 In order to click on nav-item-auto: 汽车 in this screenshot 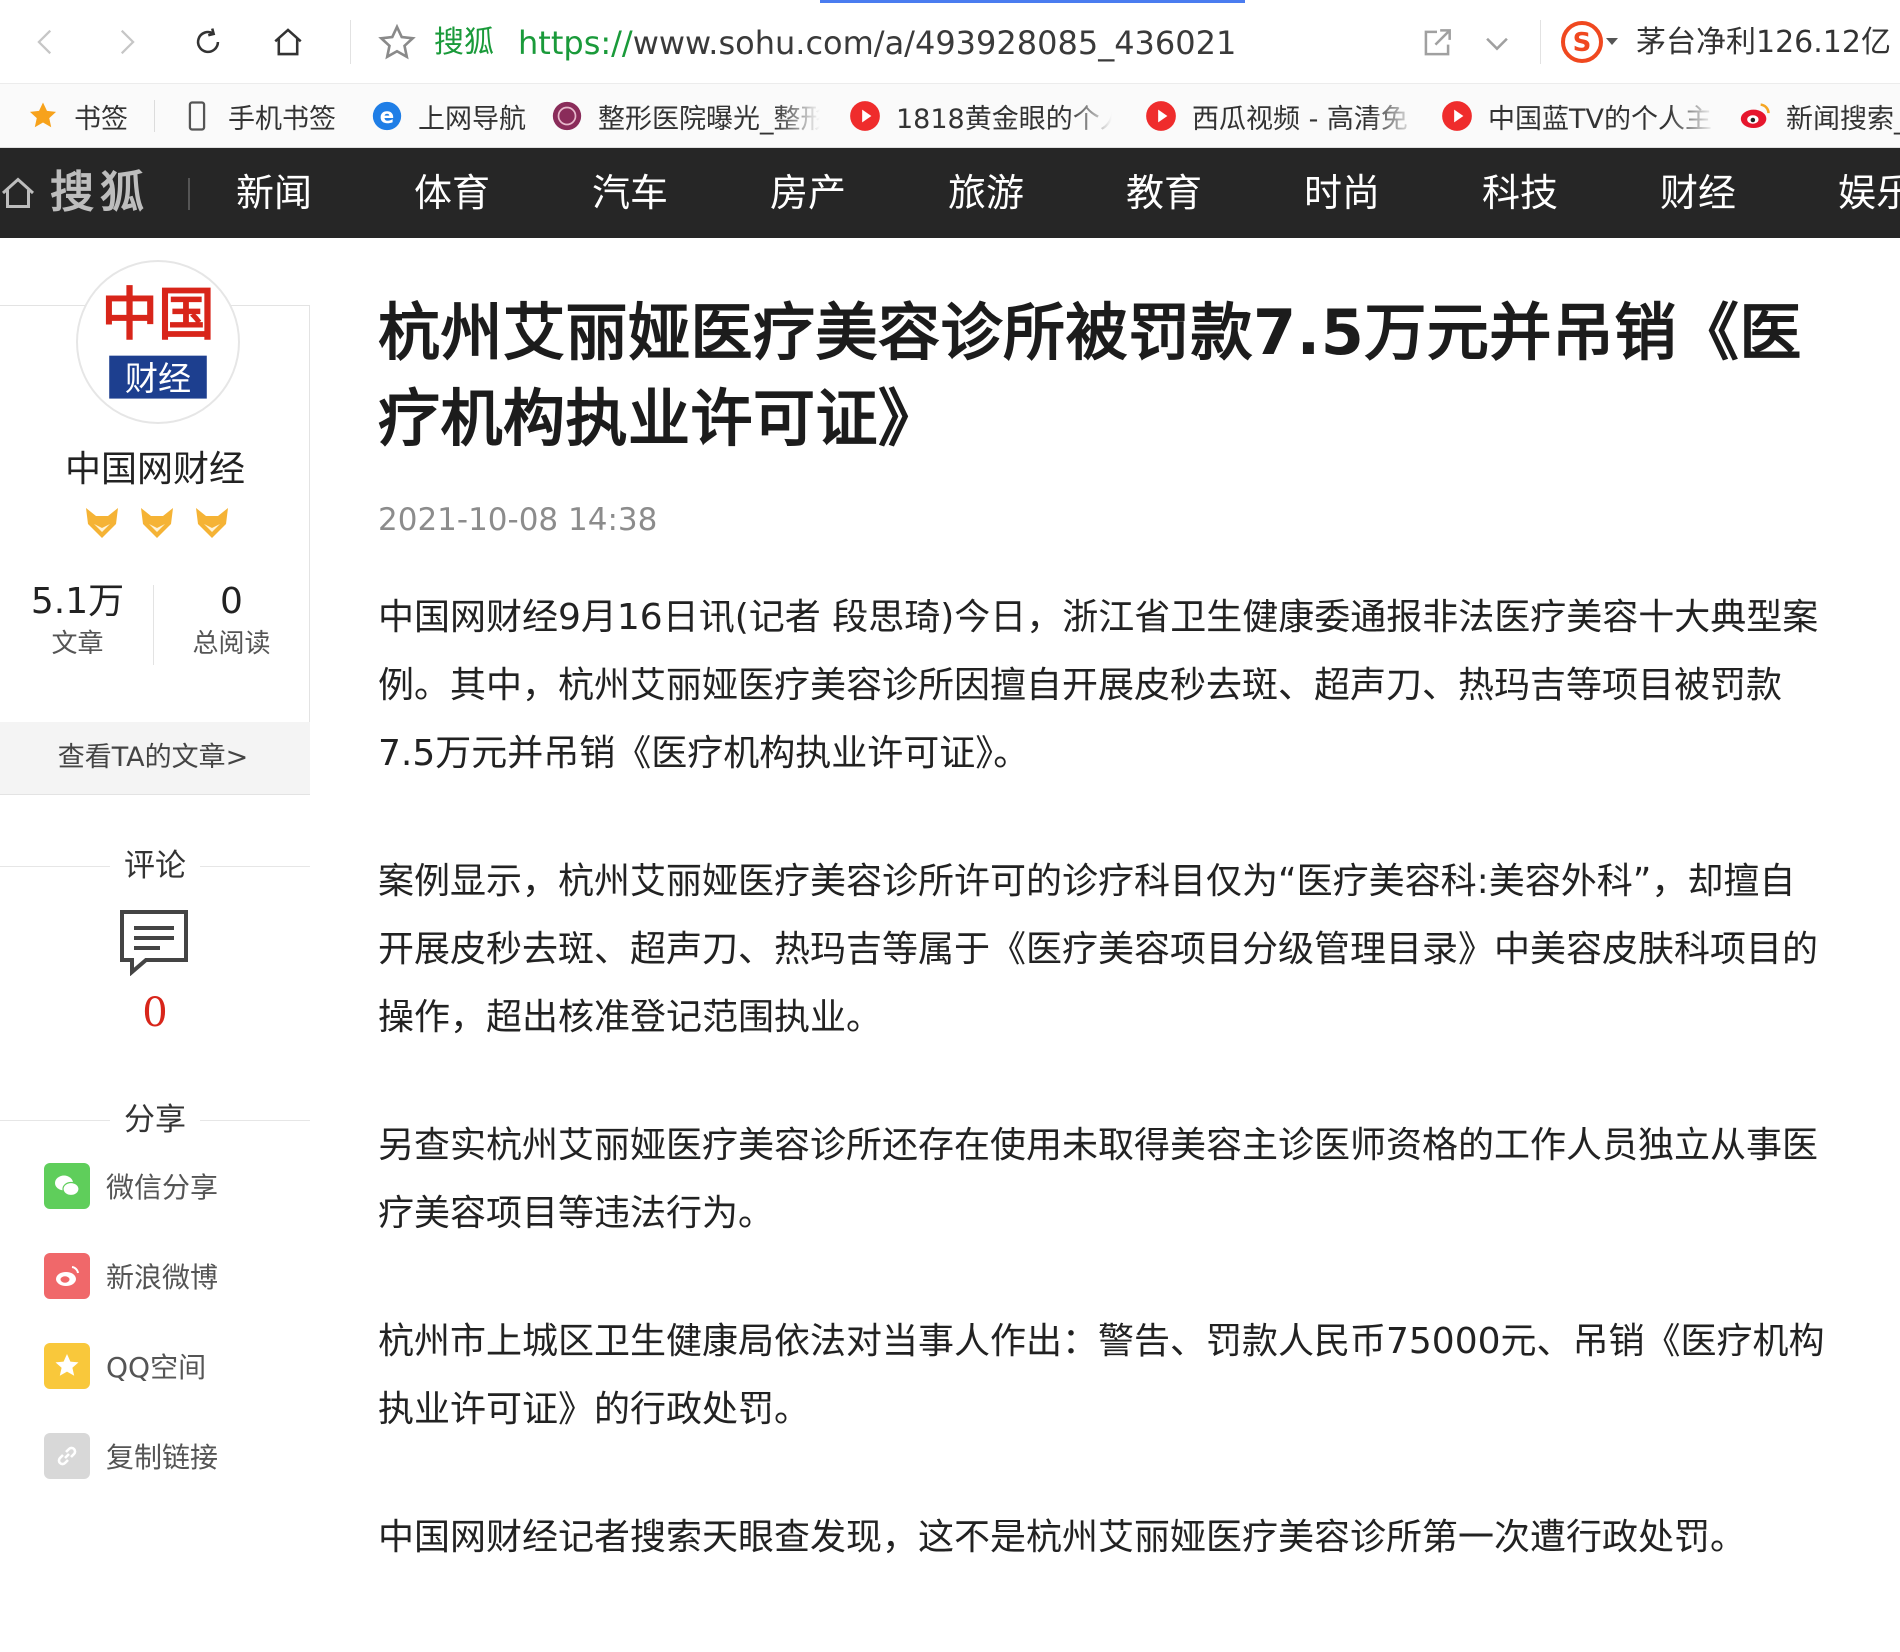, I will do `click(630, 193)`.